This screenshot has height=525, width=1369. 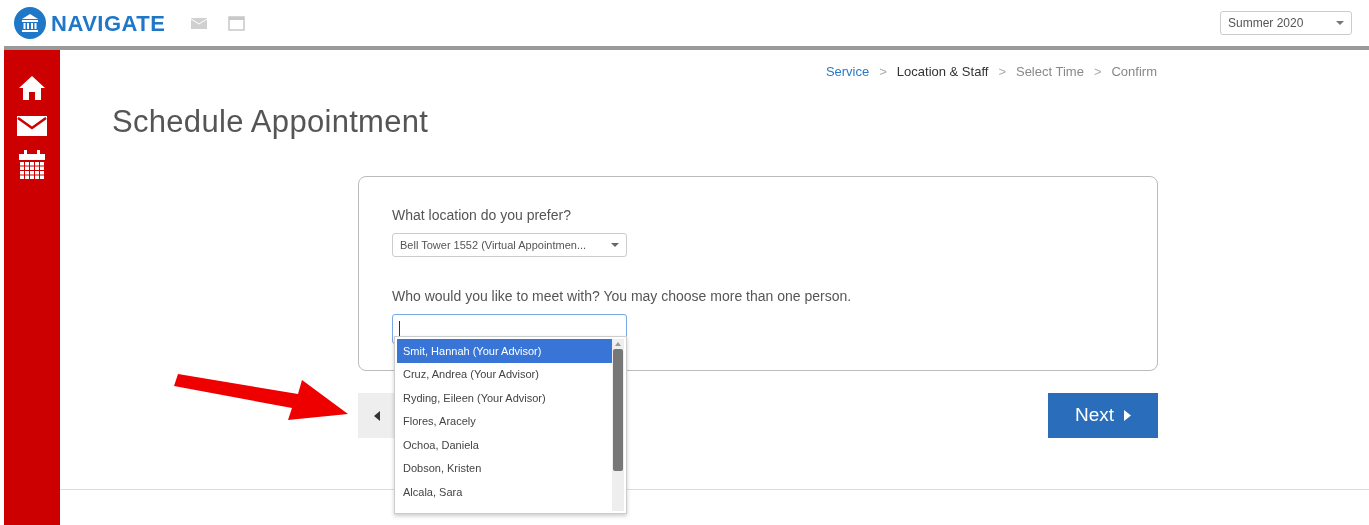 What do you see at coordinates (30, 23) in the screenshot?
I see `logo-icon` at bounding box center [30, 23].